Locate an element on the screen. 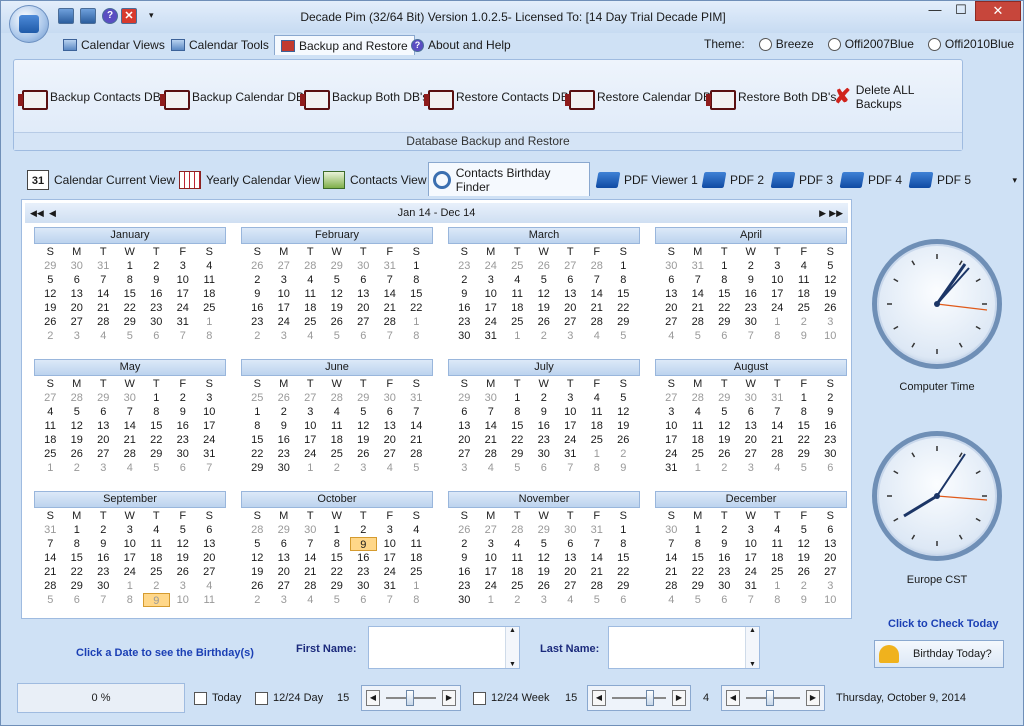 The image size is (1024, 726). first-name-field: ▲ ▼ is located at coordinates (444, 647).